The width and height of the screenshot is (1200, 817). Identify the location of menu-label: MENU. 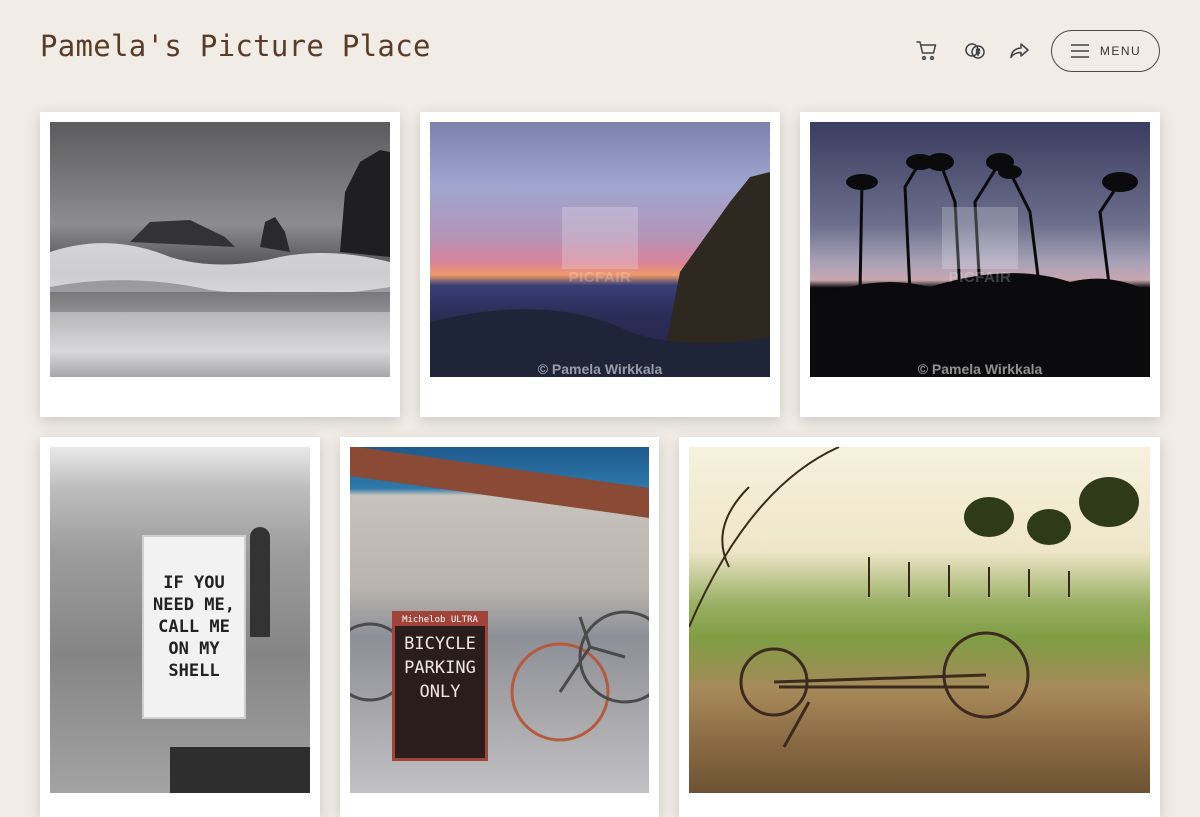
(1120, 51).